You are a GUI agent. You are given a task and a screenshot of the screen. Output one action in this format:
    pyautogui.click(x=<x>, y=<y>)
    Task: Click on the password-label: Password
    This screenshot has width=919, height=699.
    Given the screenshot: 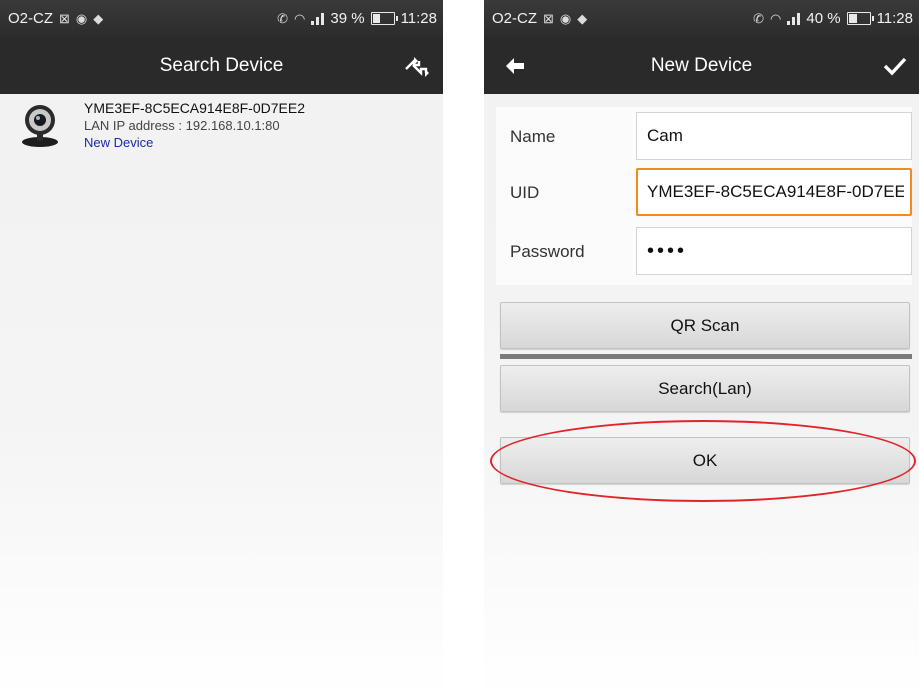 What is the action you would take?
    pyautogui.click(x=547, y=251)
    